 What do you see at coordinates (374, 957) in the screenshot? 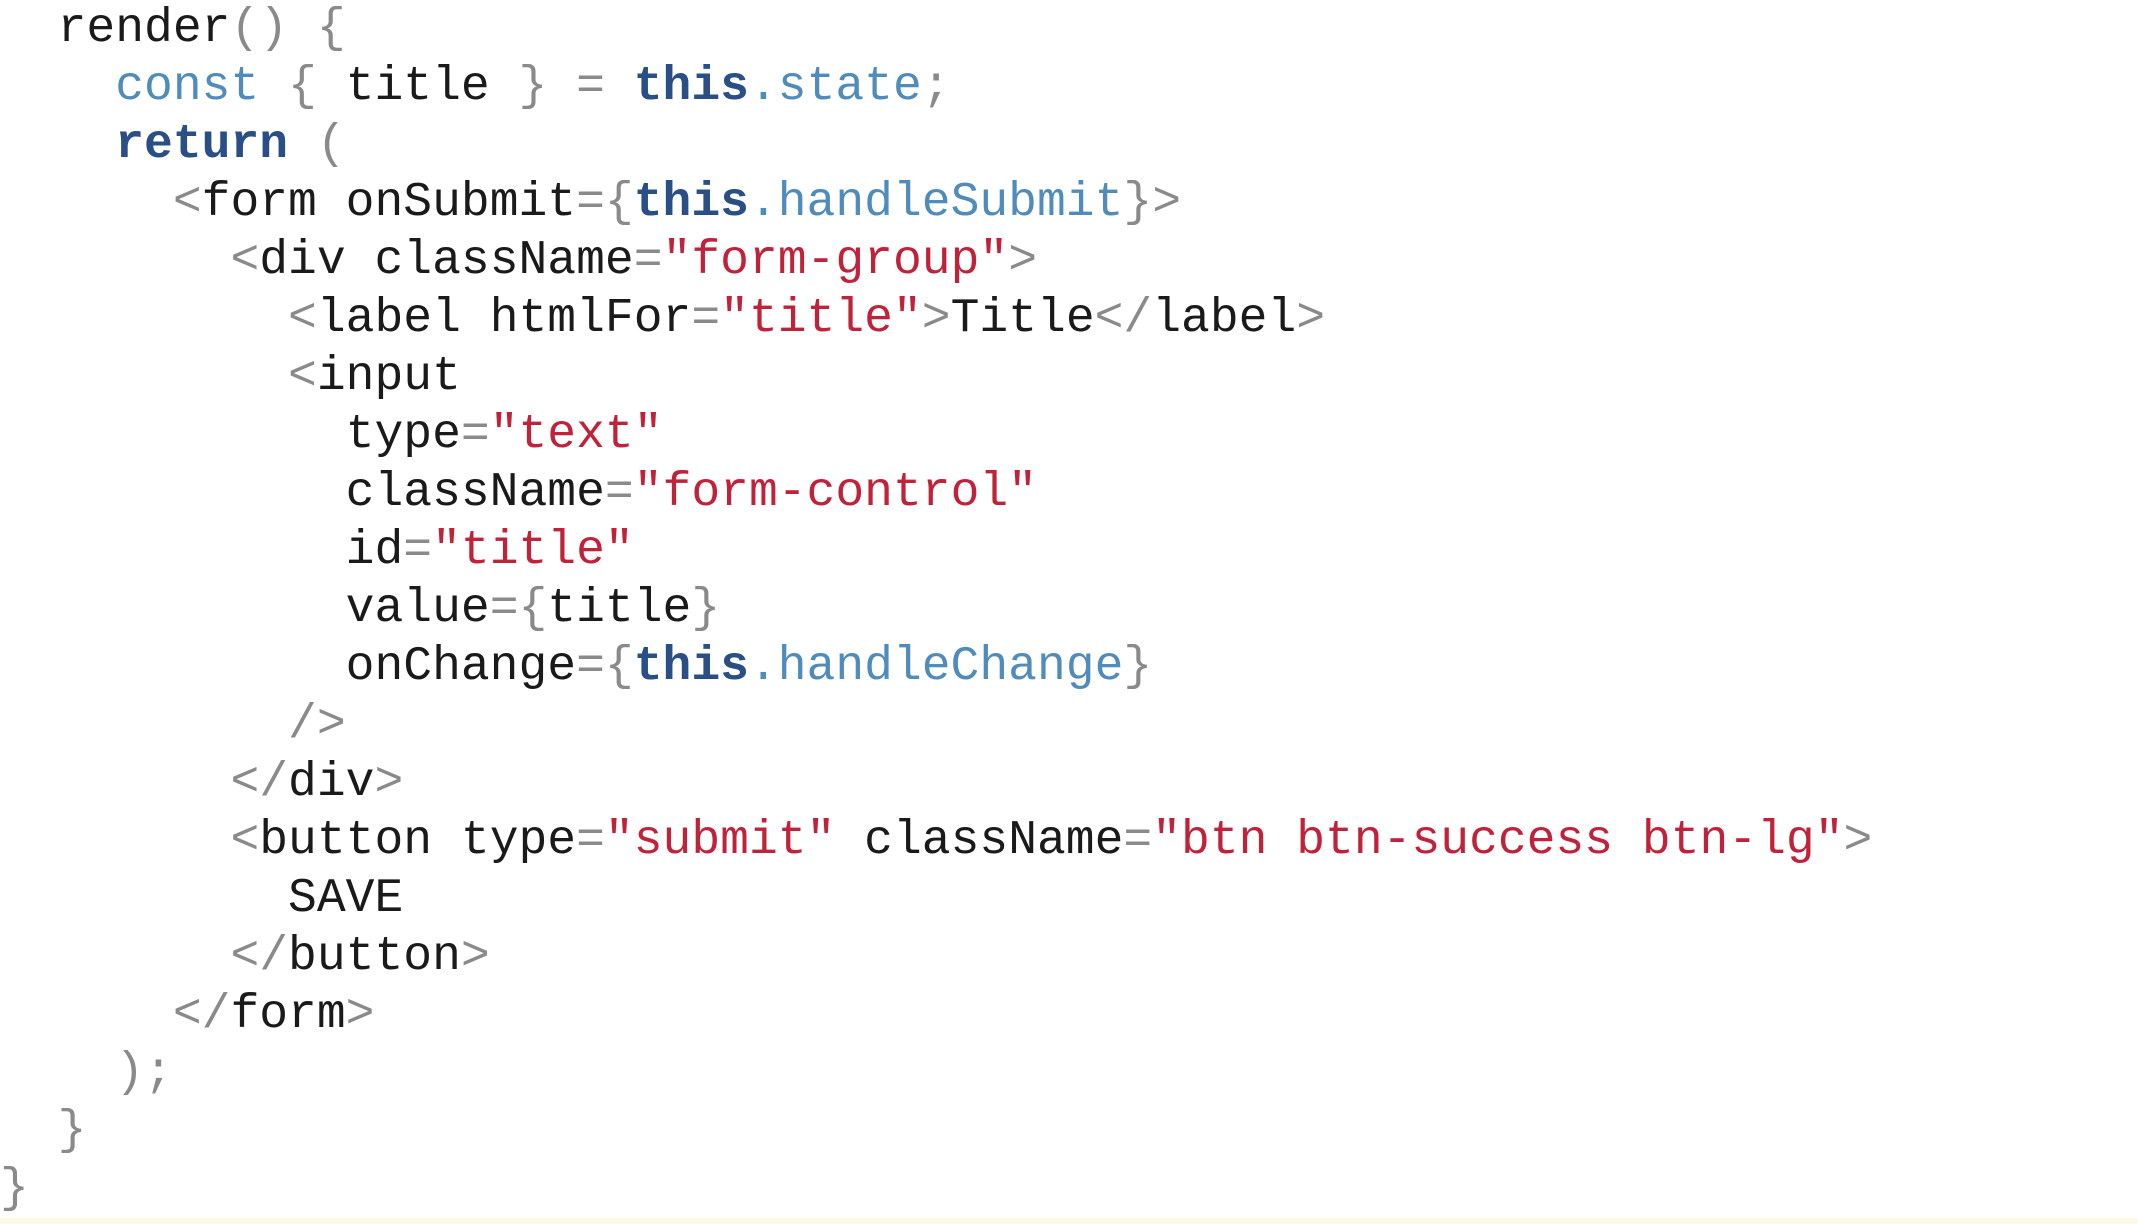
I see `code-token-text: button` at bounding box center [374, 957].